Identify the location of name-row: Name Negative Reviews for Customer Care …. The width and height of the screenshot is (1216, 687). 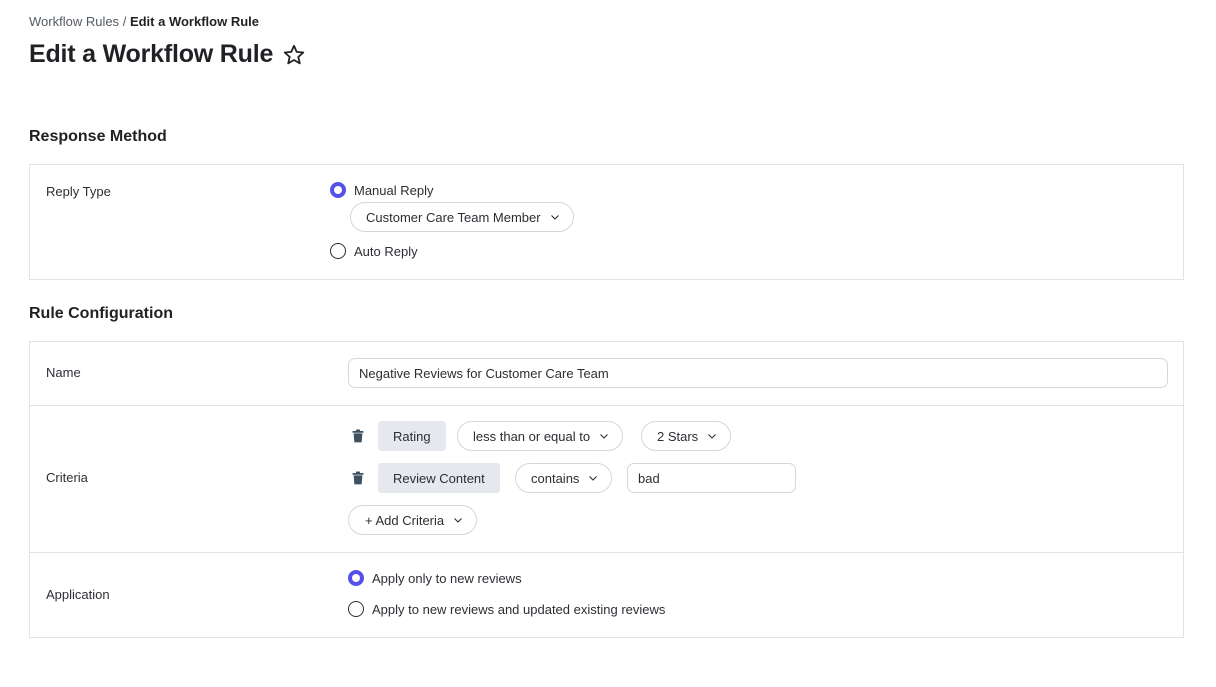
(606, 374).